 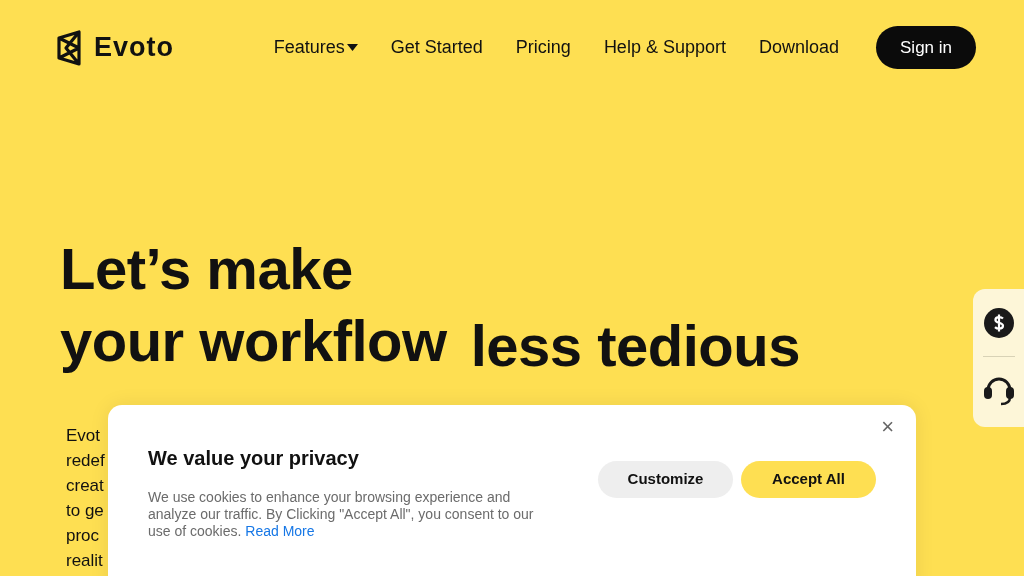 I want to click on cookie-message: We use cookies to enhance your browsing experience and analyze our traffic. By Clicking "Accept All", you consent to our use of cookies. Read More, so click(x=341, y=514).